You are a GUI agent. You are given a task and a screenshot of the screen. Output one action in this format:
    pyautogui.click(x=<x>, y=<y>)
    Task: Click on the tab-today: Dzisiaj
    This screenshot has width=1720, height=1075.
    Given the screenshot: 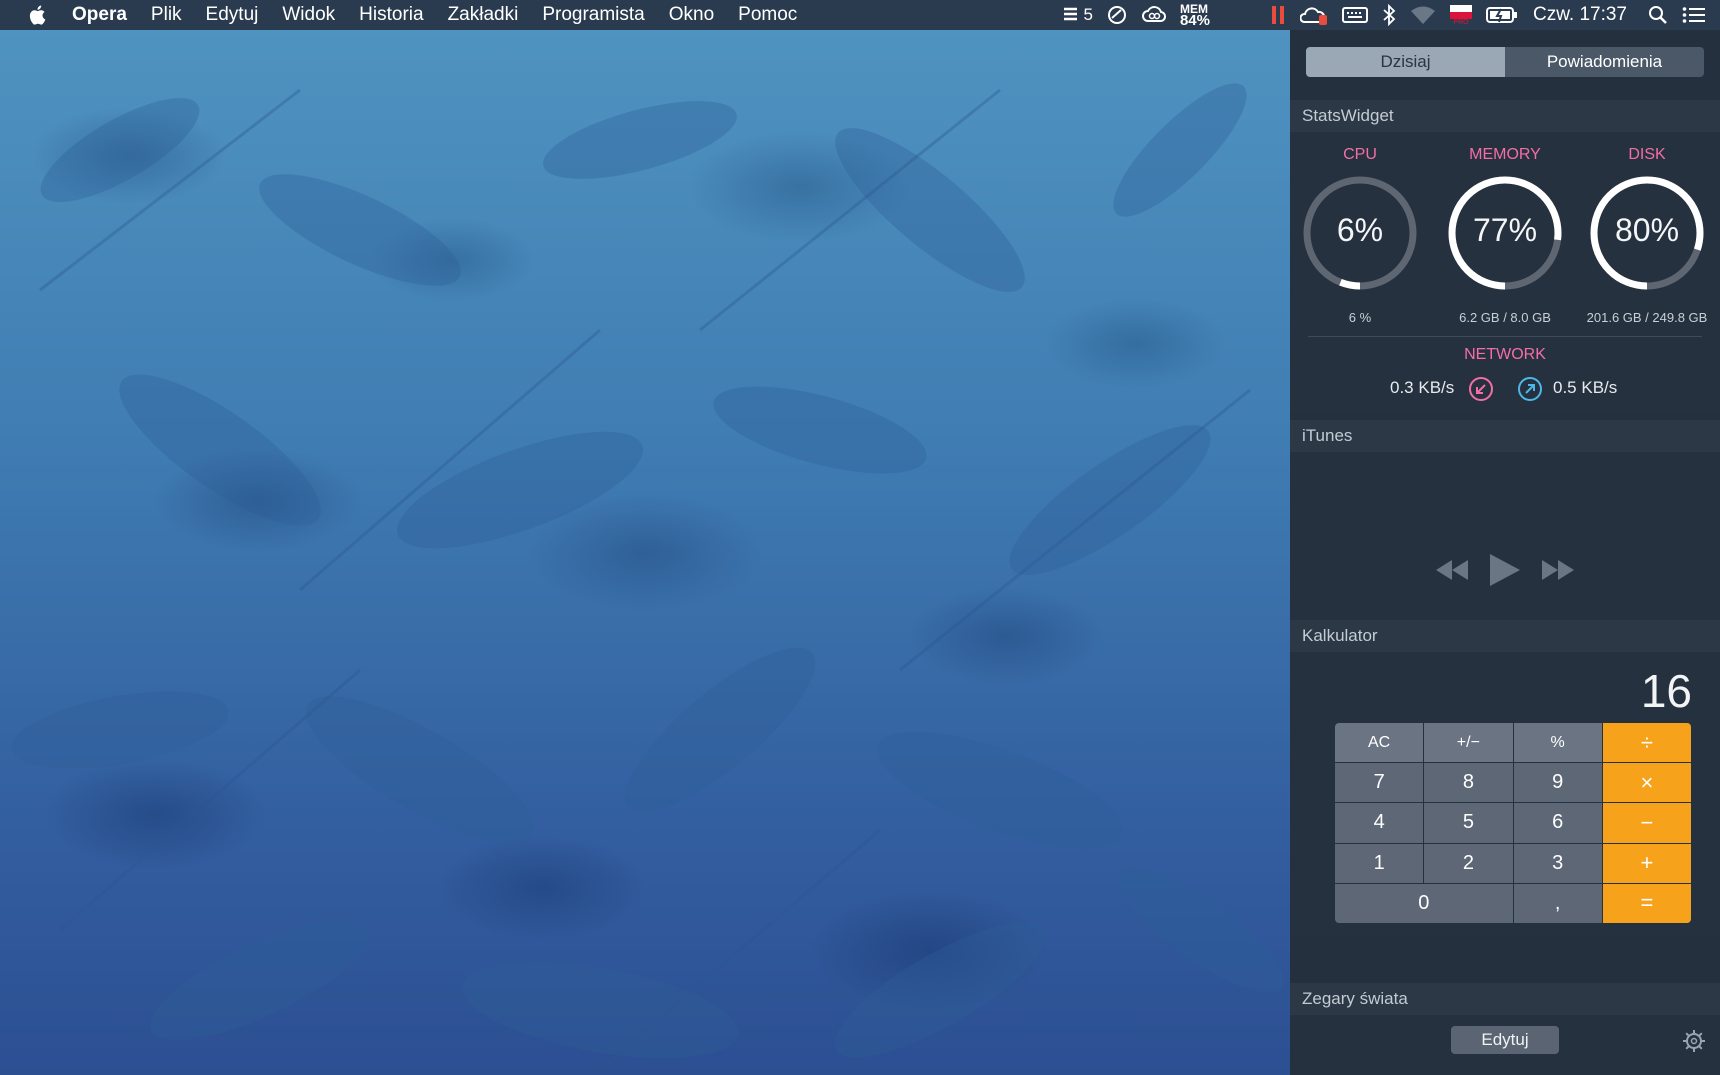 What is the action you would take?
    pyautogui.click(x=1405, y=62)
    